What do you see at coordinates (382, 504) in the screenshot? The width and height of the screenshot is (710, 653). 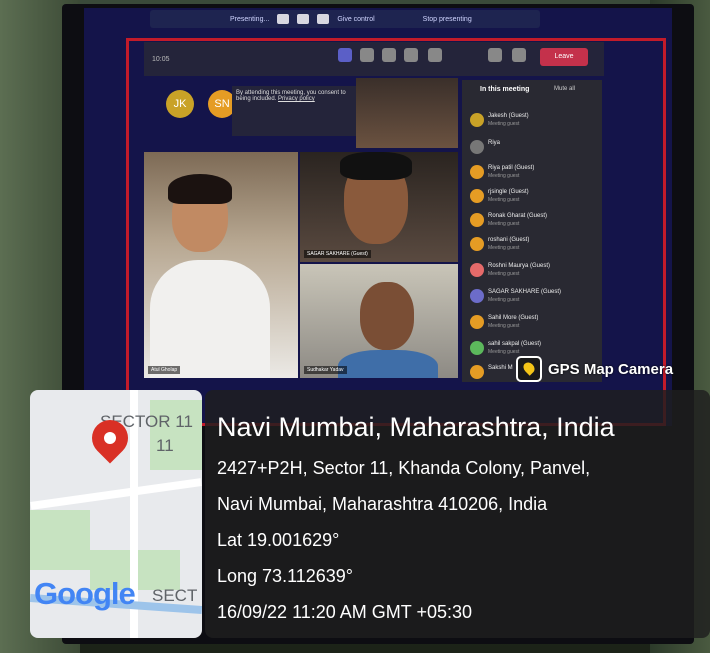 I see `address-line-2: Navi Mumbai, Maharashtra 410206, India` at bounding box center [382, 504].